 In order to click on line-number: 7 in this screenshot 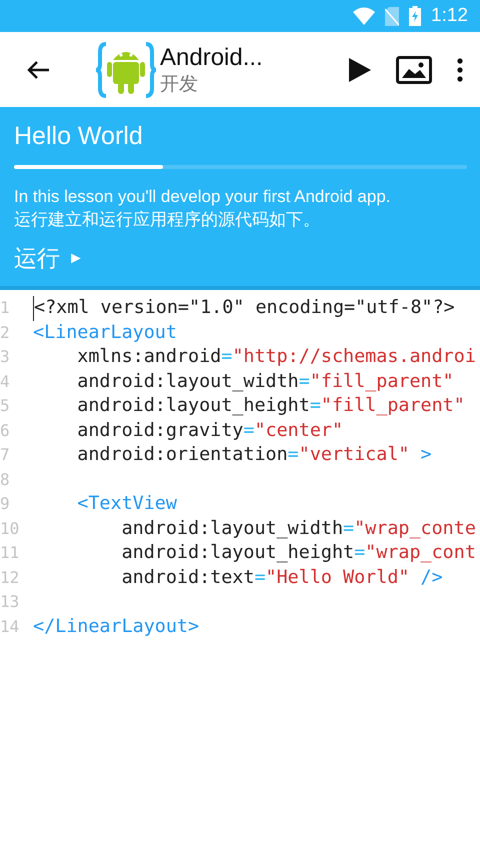, I will do `click(5, 455)`.